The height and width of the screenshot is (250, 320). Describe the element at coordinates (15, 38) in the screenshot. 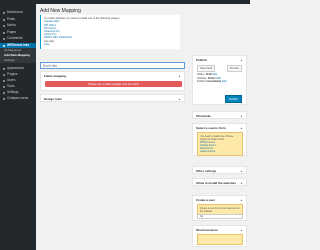

I see `sidebar-item-label: Comments` at that location.